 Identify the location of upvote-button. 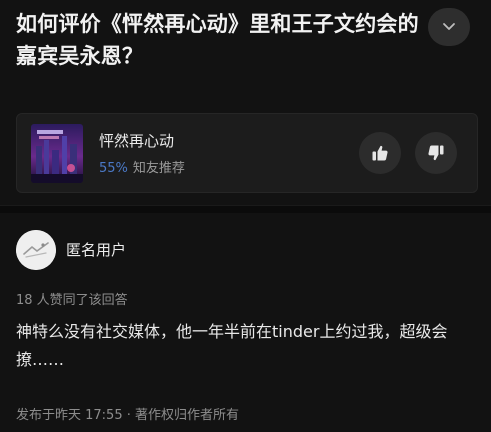
(380, 153).